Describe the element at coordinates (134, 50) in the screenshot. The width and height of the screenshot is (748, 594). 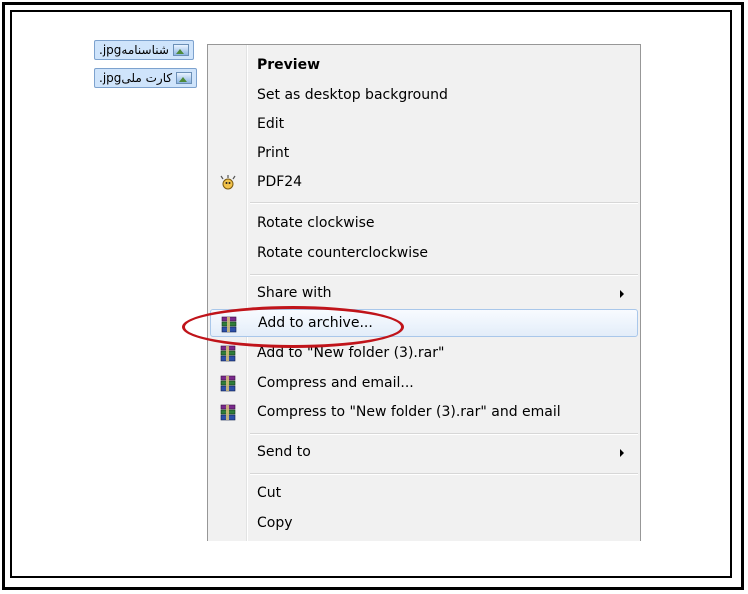
I see `file-name: .jpgشناسنامه` at that location.